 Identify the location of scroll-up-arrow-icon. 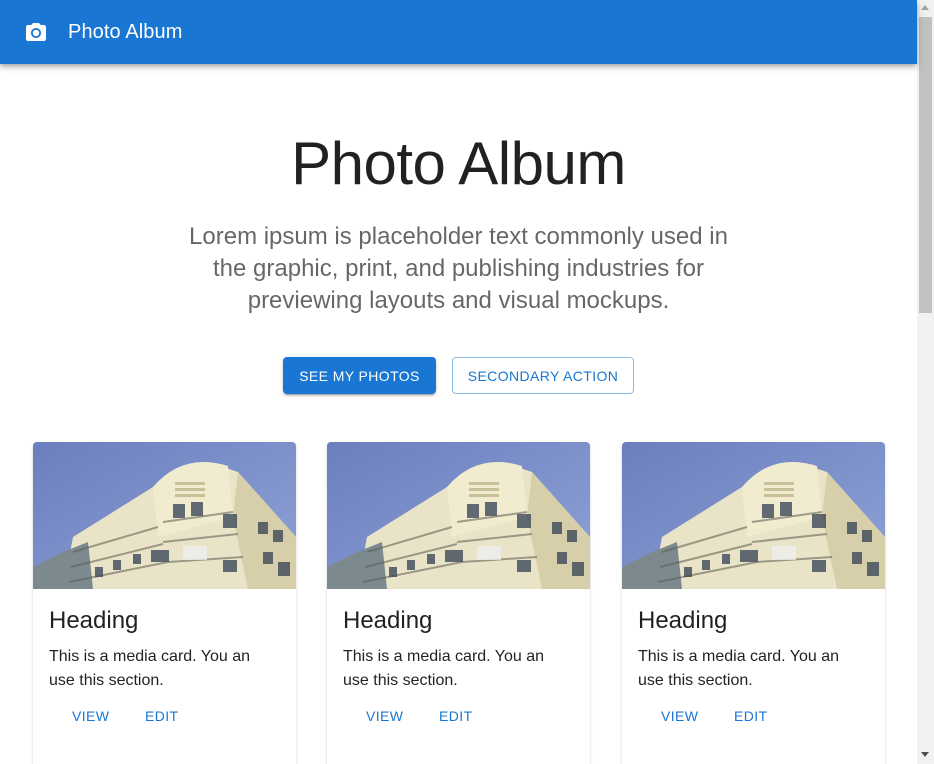
(925, 7).